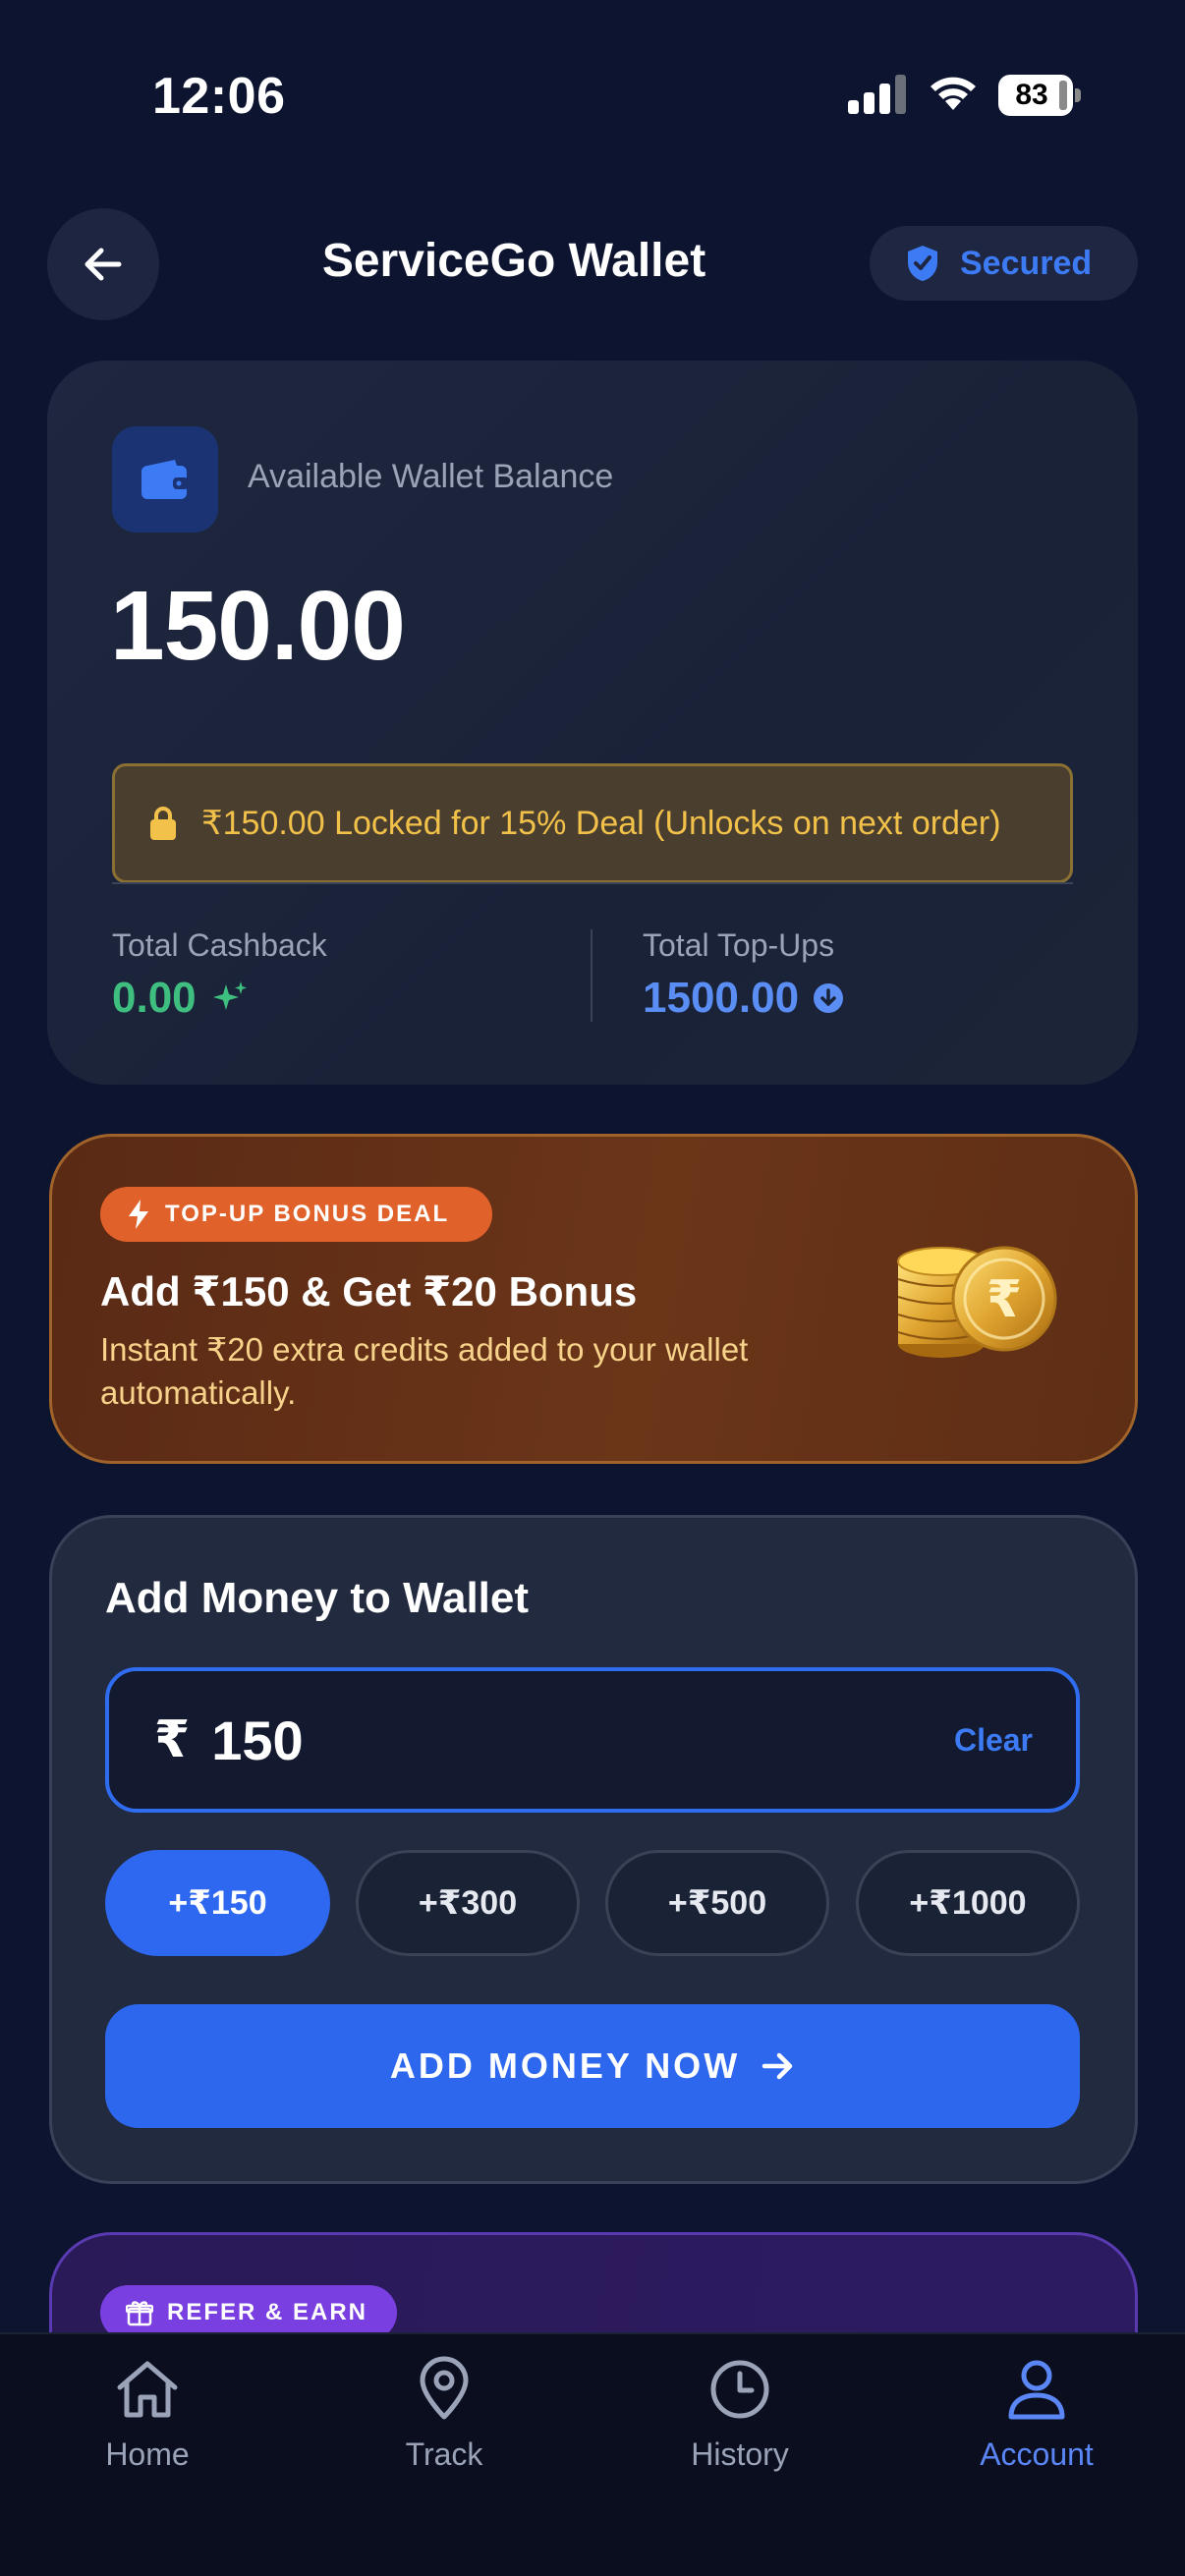  Describe the element at coordinates (445, 2388) in the screenshot. I see `location-pin-icon` at that location.